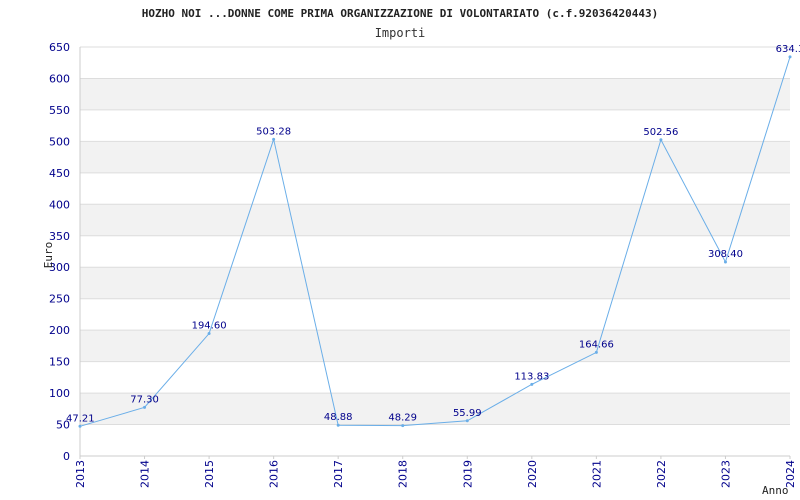  What do you see at coordinates (338, 417) in the screenshot?
I see `data-label: 48.88` at bounding box center [338, 417].